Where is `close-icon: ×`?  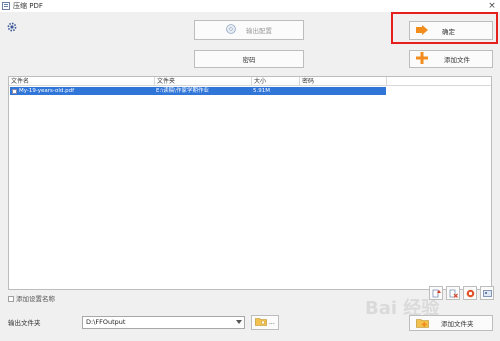
close-icon: × is located at coordinates (492, 6).